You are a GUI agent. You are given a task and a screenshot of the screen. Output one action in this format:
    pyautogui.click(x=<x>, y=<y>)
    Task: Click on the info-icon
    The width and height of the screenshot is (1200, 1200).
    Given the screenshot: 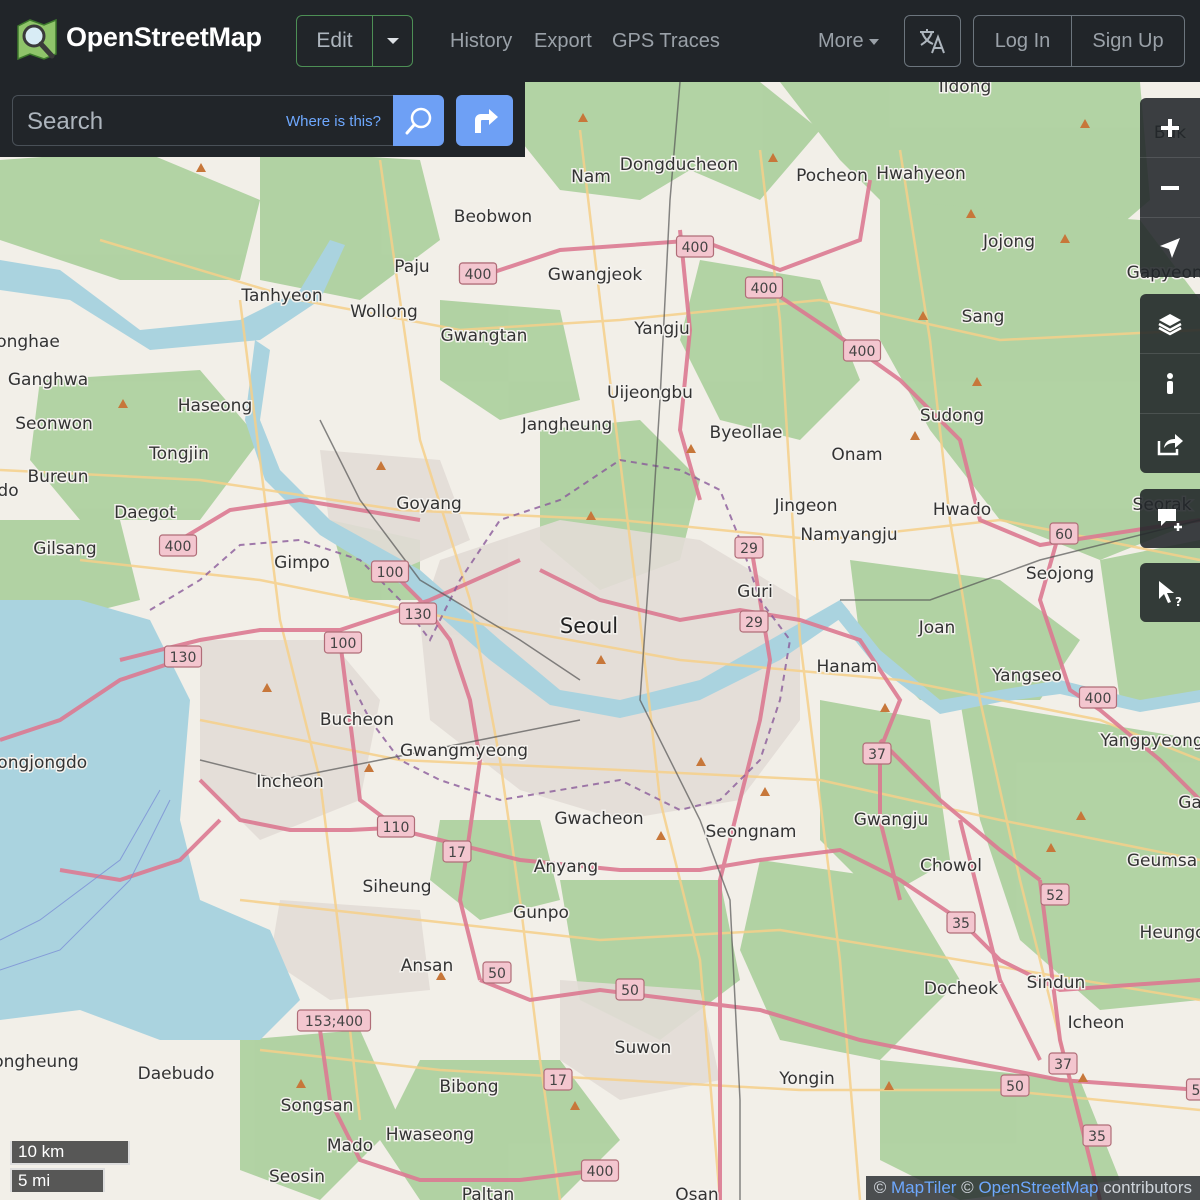 What is the action you would take?
    pyautogui.click(x=1170, y=383)
    